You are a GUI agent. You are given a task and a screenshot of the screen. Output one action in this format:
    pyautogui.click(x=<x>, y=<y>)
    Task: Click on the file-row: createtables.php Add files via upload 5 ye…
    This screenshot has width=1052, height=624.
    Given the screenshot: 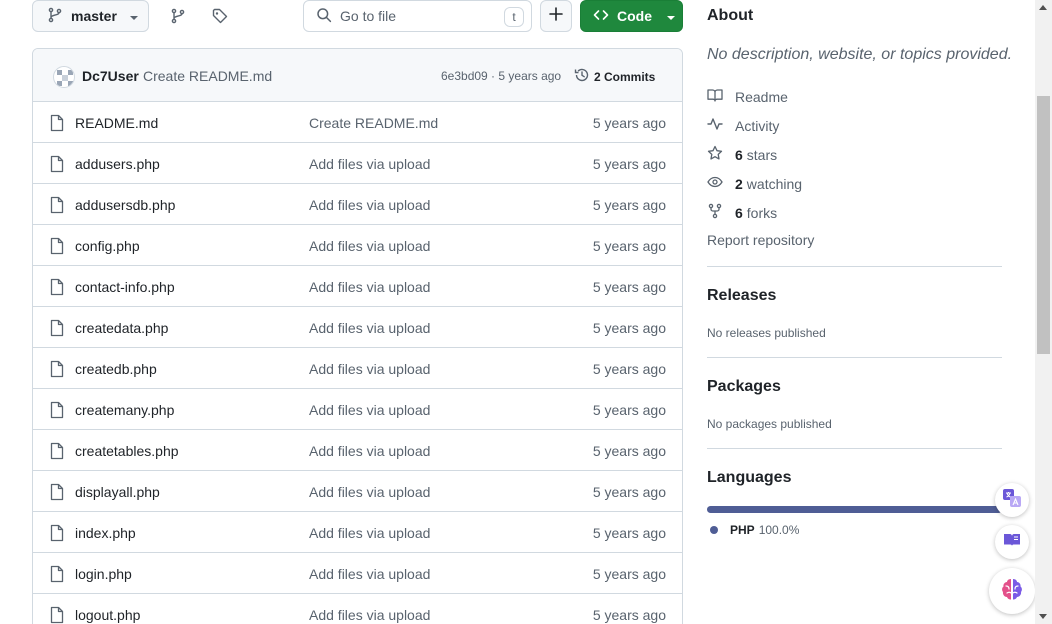 What is the action you would take?
    pyautogui.click(x=357, y=450)
    